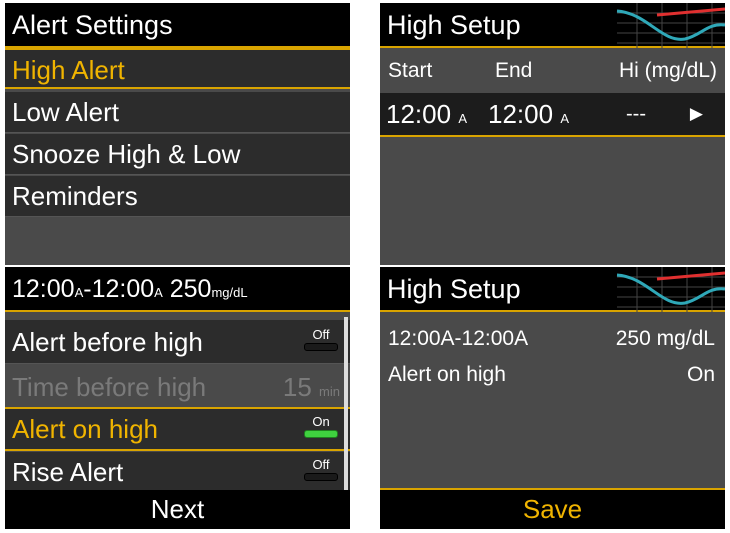  Describe the element at coordinates (552, 289) in the screenshot. I see `summary-title: High Setup` at that location.